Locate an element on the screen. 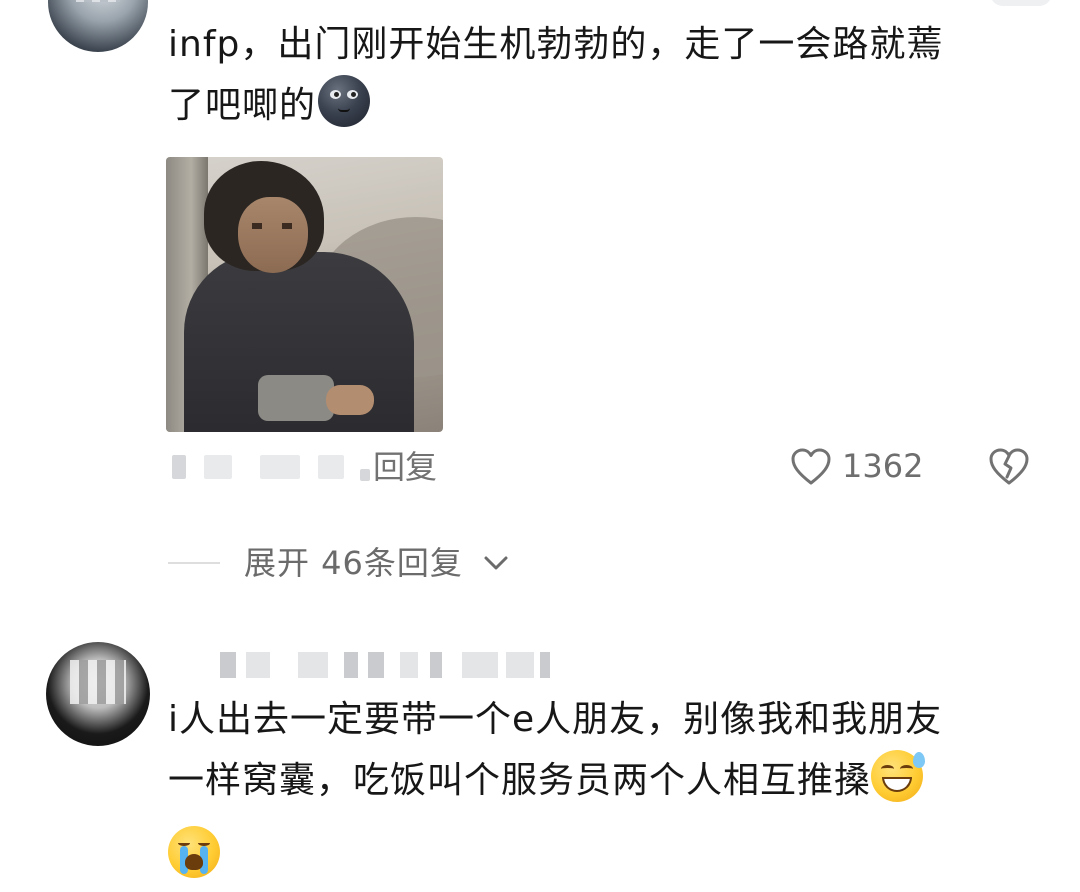  comment-line: 一样窝囊，吃饭叫个服务员两个人相互推搡 is located at coordinates (520, 780).